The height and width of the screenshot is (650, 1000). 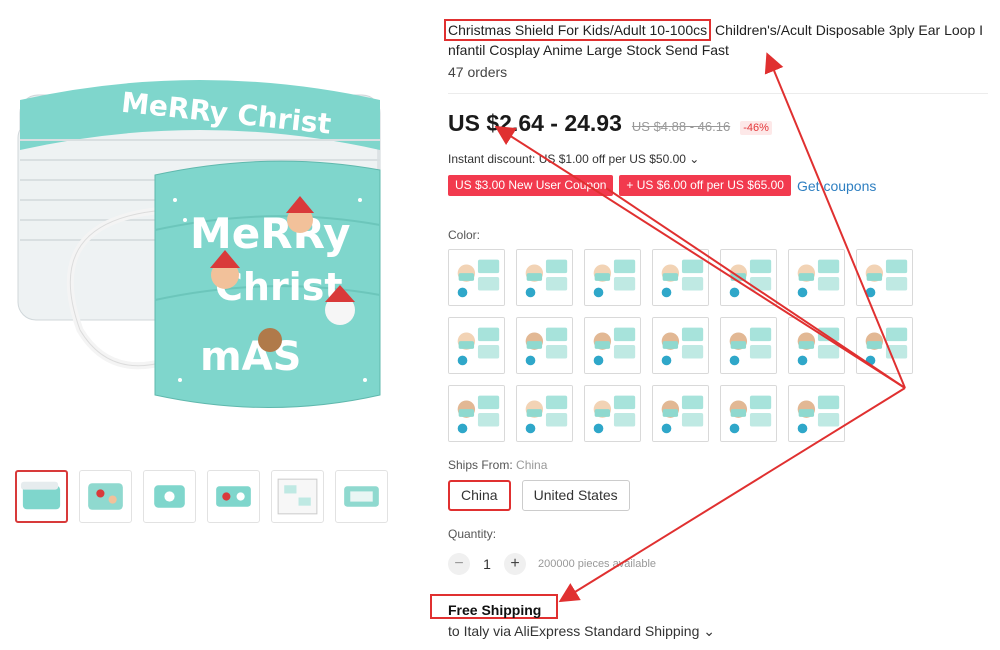 I want to click on free-shipping-label: Free Shipping, so click(x=494, y=606).